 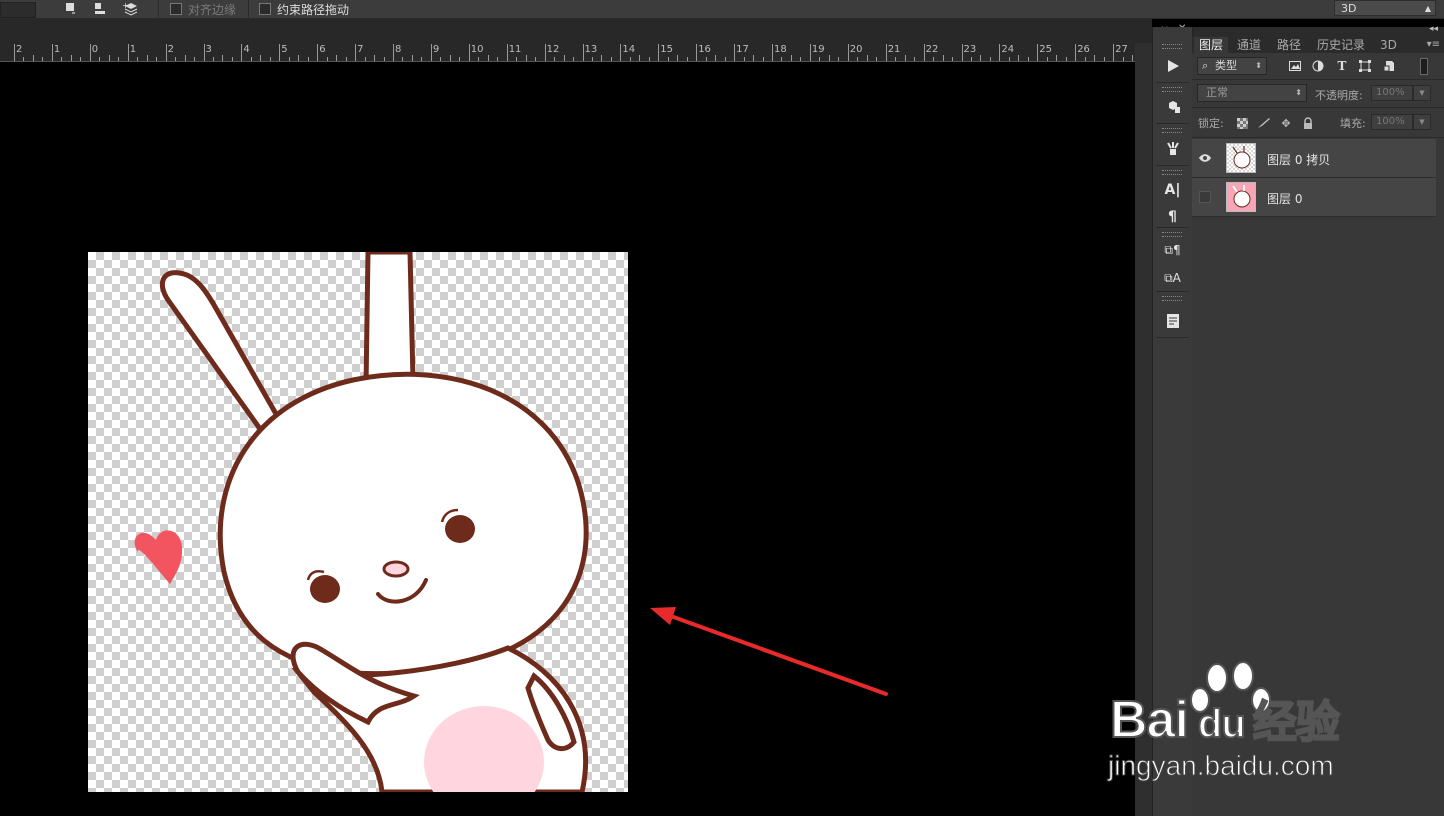 What do you see at coordinates (1433, 29) in the screenshot?
I see `expand-panels-icon: ◂◂` at bounding box center [1433, 29].